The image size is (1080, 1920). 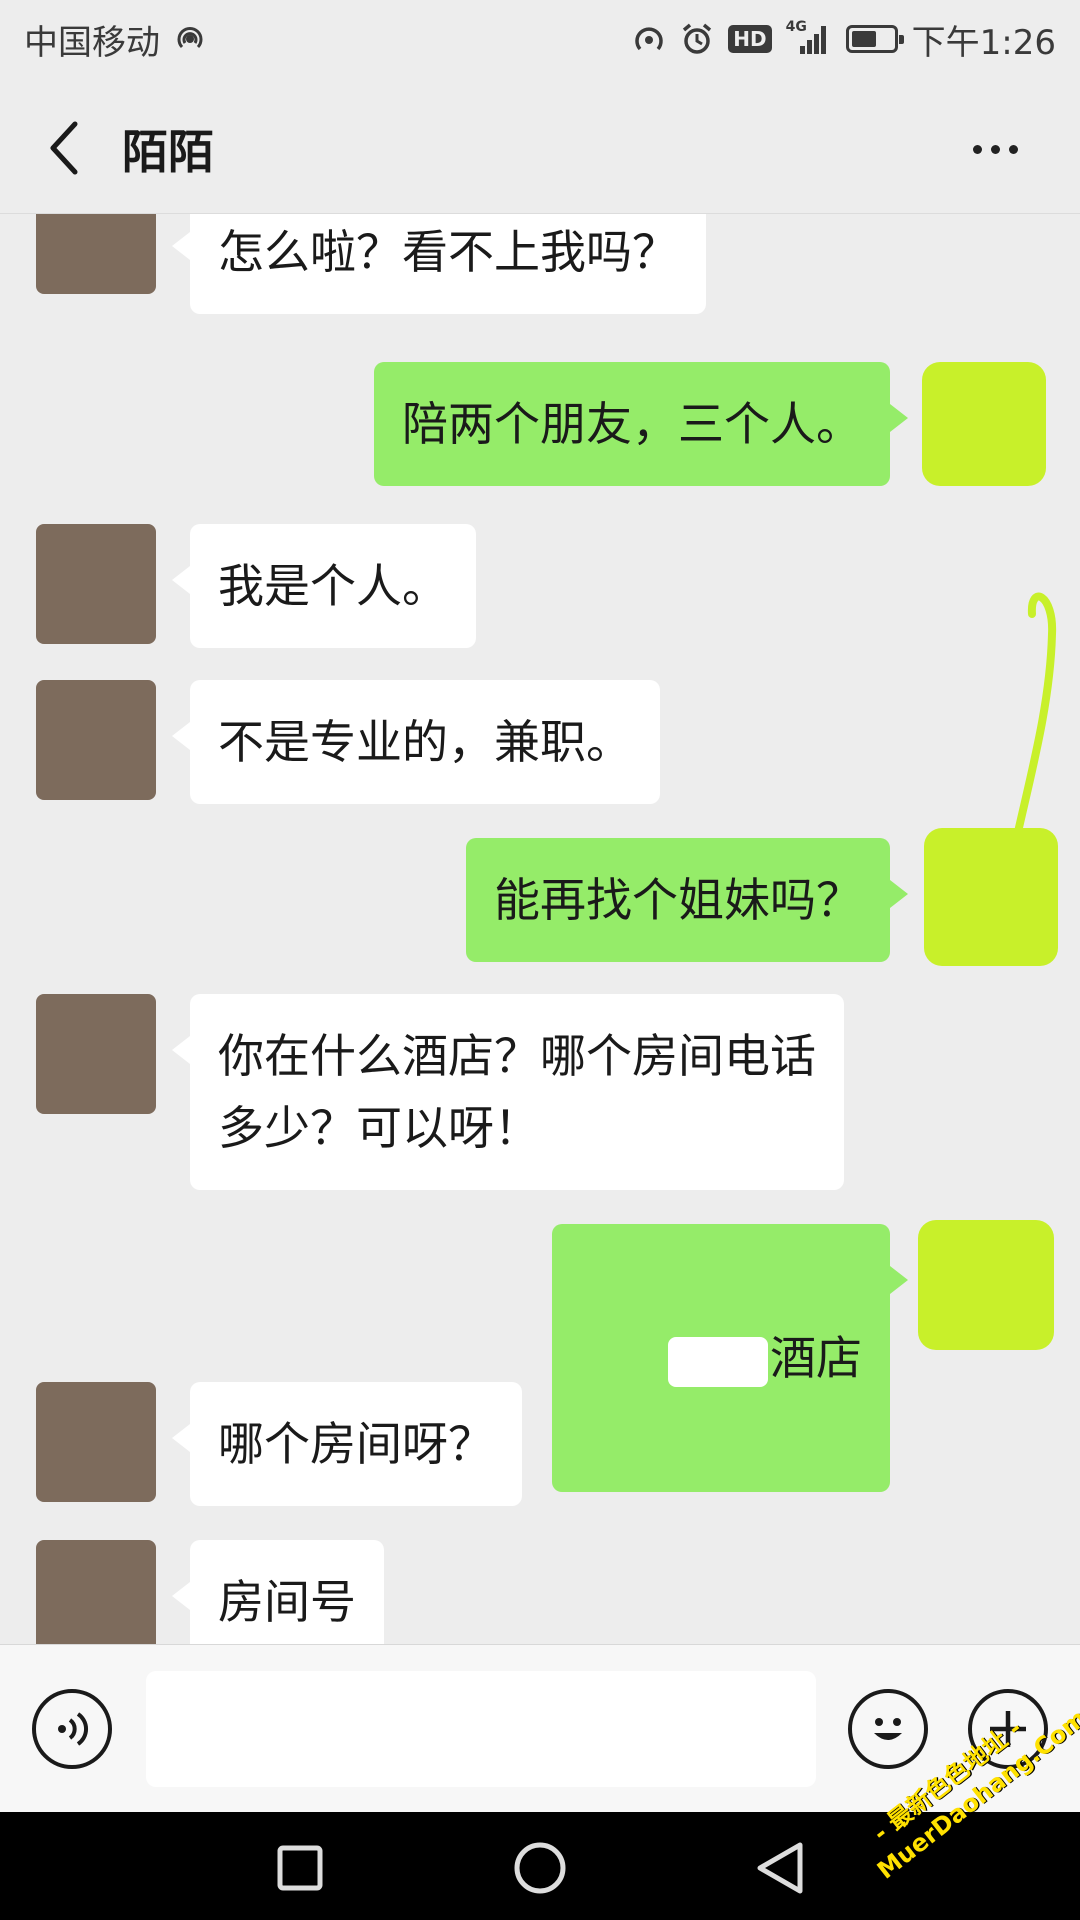 What do you see at coordinates (649, 39) in the screenshot?
I see `hotspot-signal-icon` at bounding box center [649, 39].